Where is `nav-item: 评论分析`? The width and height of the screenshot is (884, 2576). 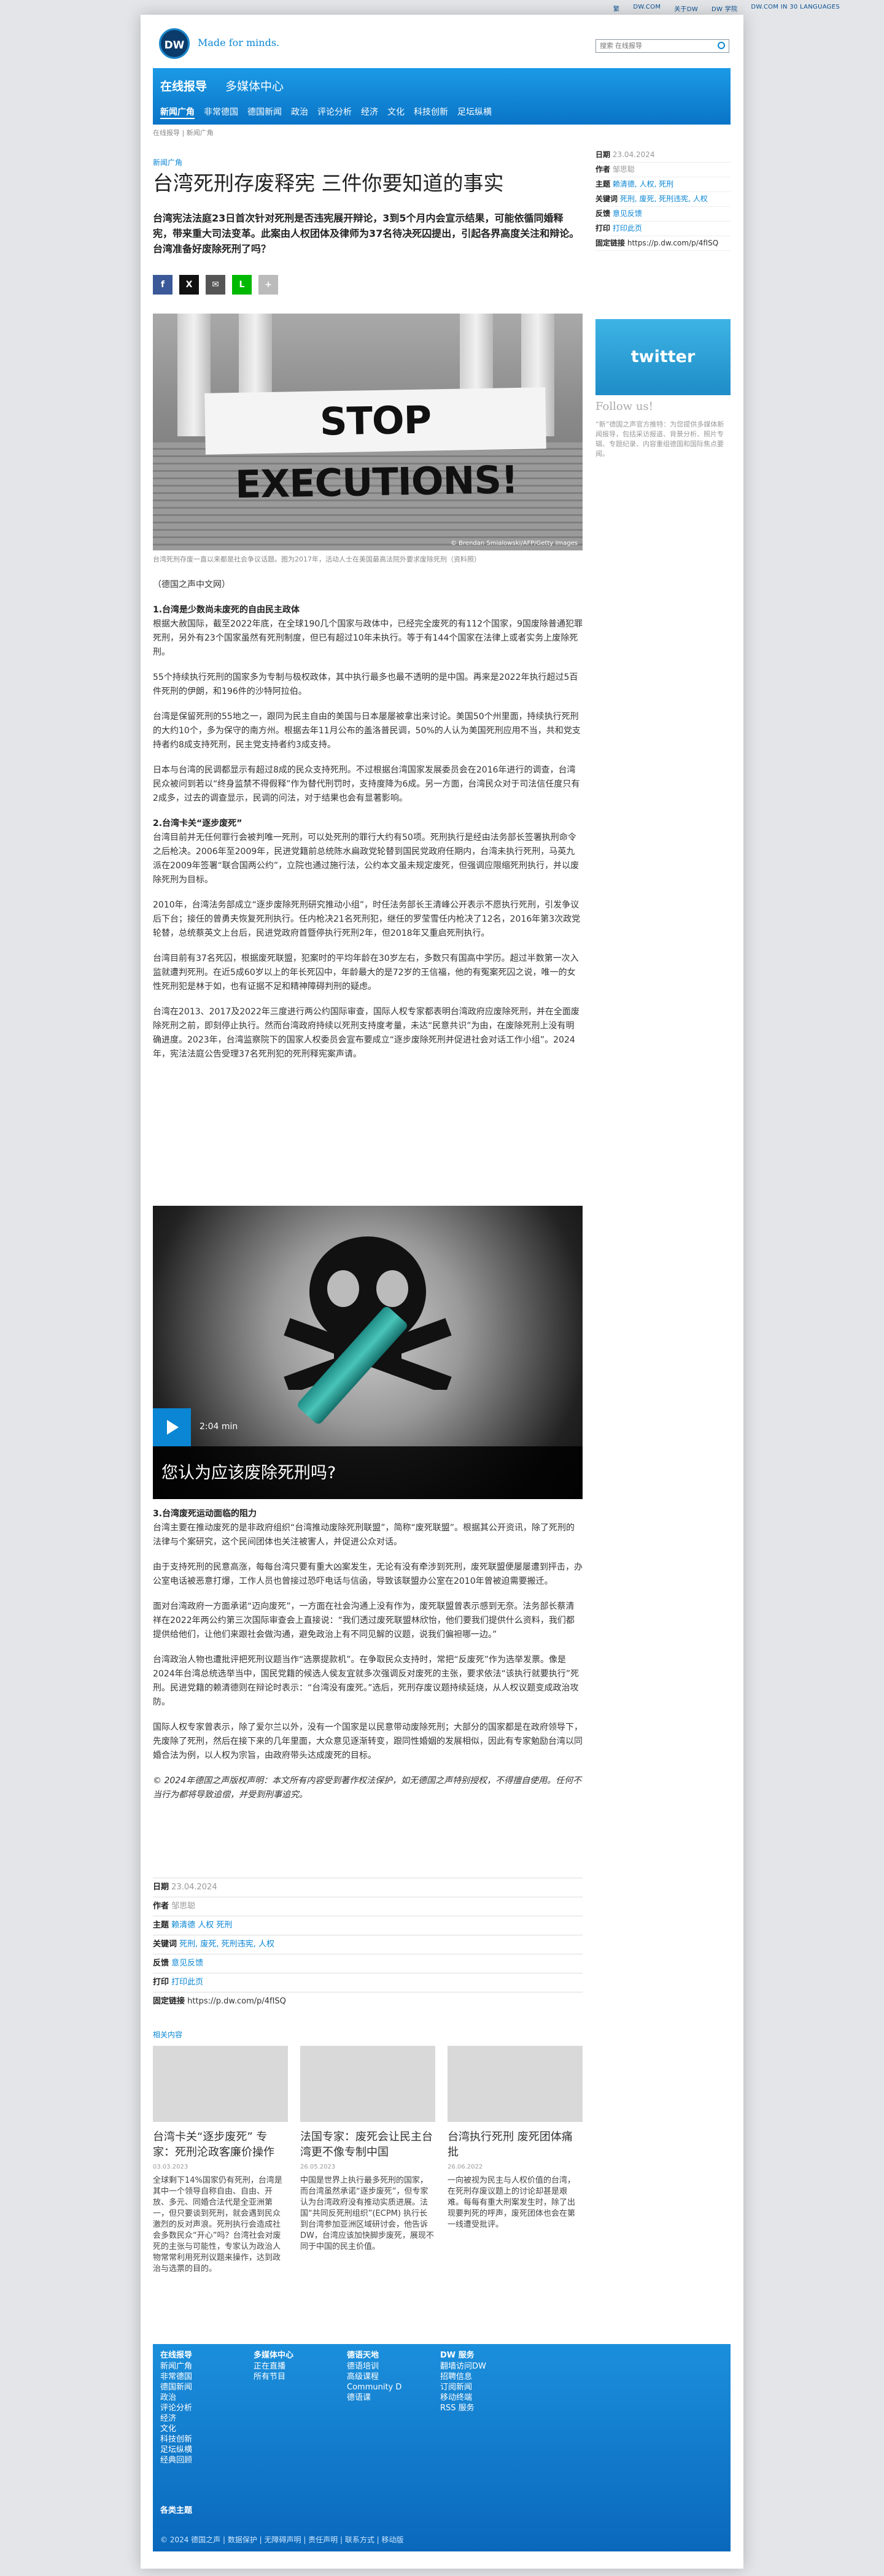
nav-item: 评论分析 is located at coordinates (334, 112).